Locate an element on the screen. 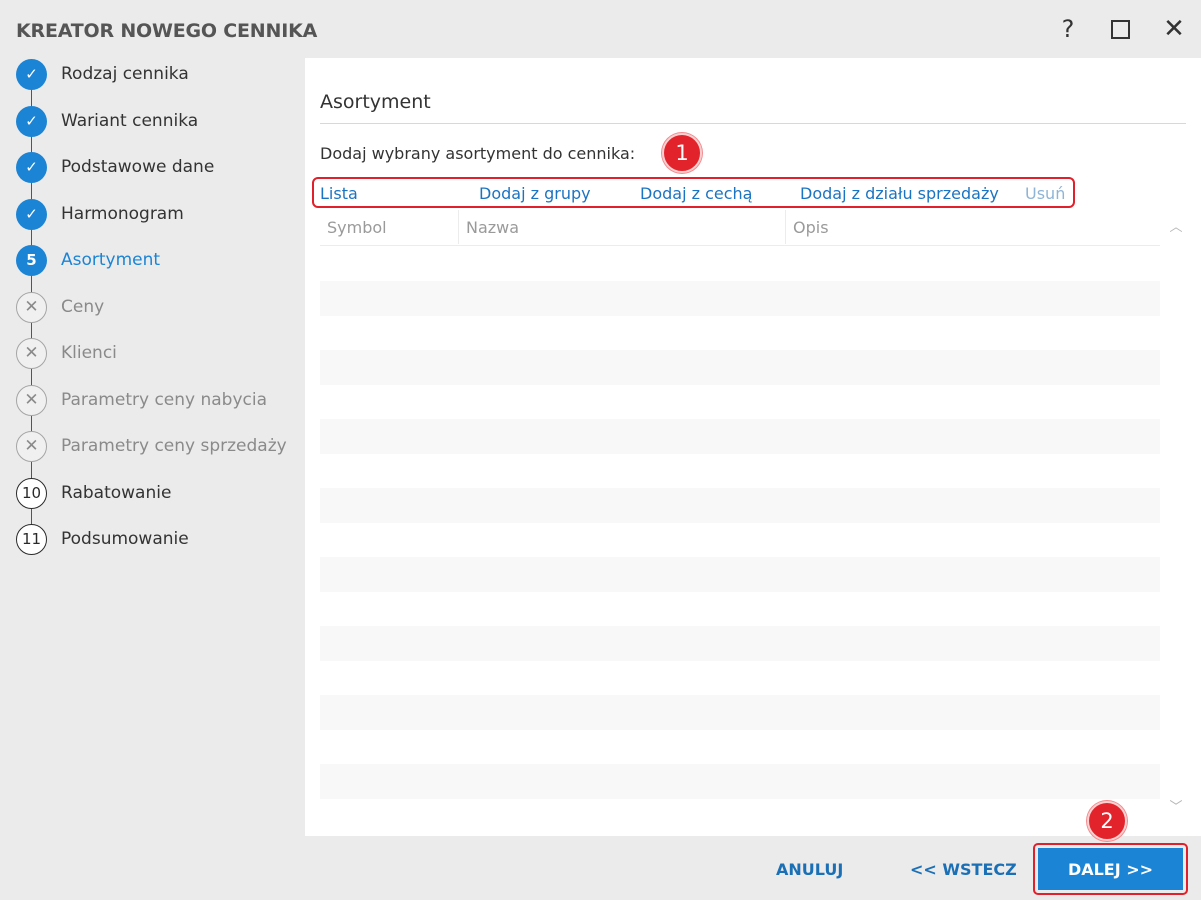 The height and width of the screenshot is (900, 1201). step-parametry-ceny-sprzedazy: ✕ Parametry ceny sprzedaży is located at coordinates (150, 446).